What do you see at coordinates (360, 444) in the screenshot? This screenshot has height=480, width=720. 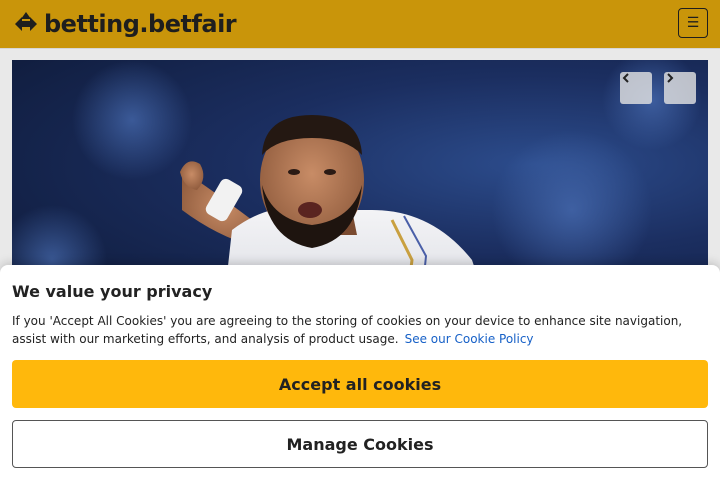 I see `manage-cookies-button: Manage Cookies` at bounding box center [360, 444].